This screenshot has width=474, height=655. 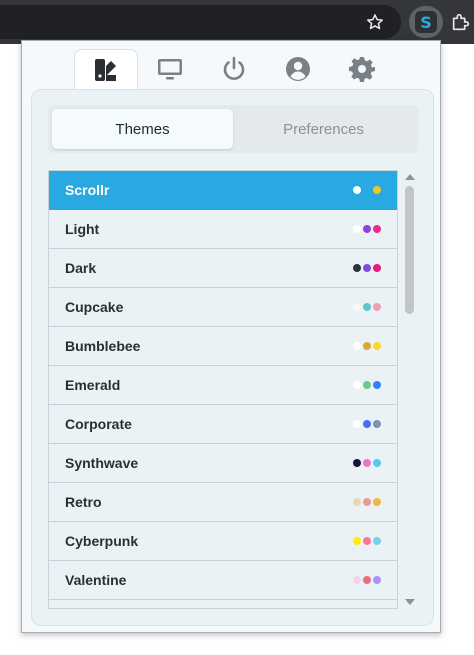 What do you see at coordinates (223, 190) in the screenshot?
I see `theme-option: Scrollr` at bounding box center [223, 190].